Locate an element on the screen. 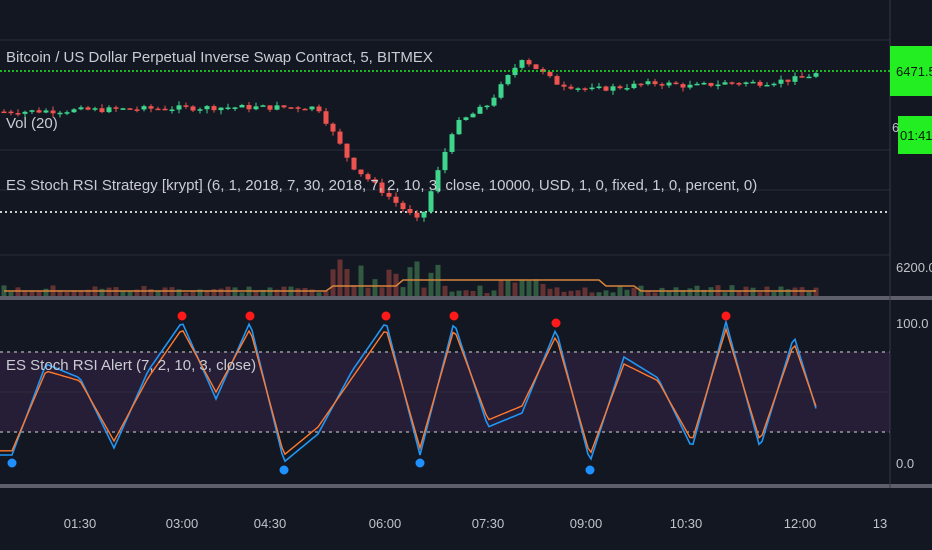  countdown-value: 01:41 is located at coordinates (916, 135).